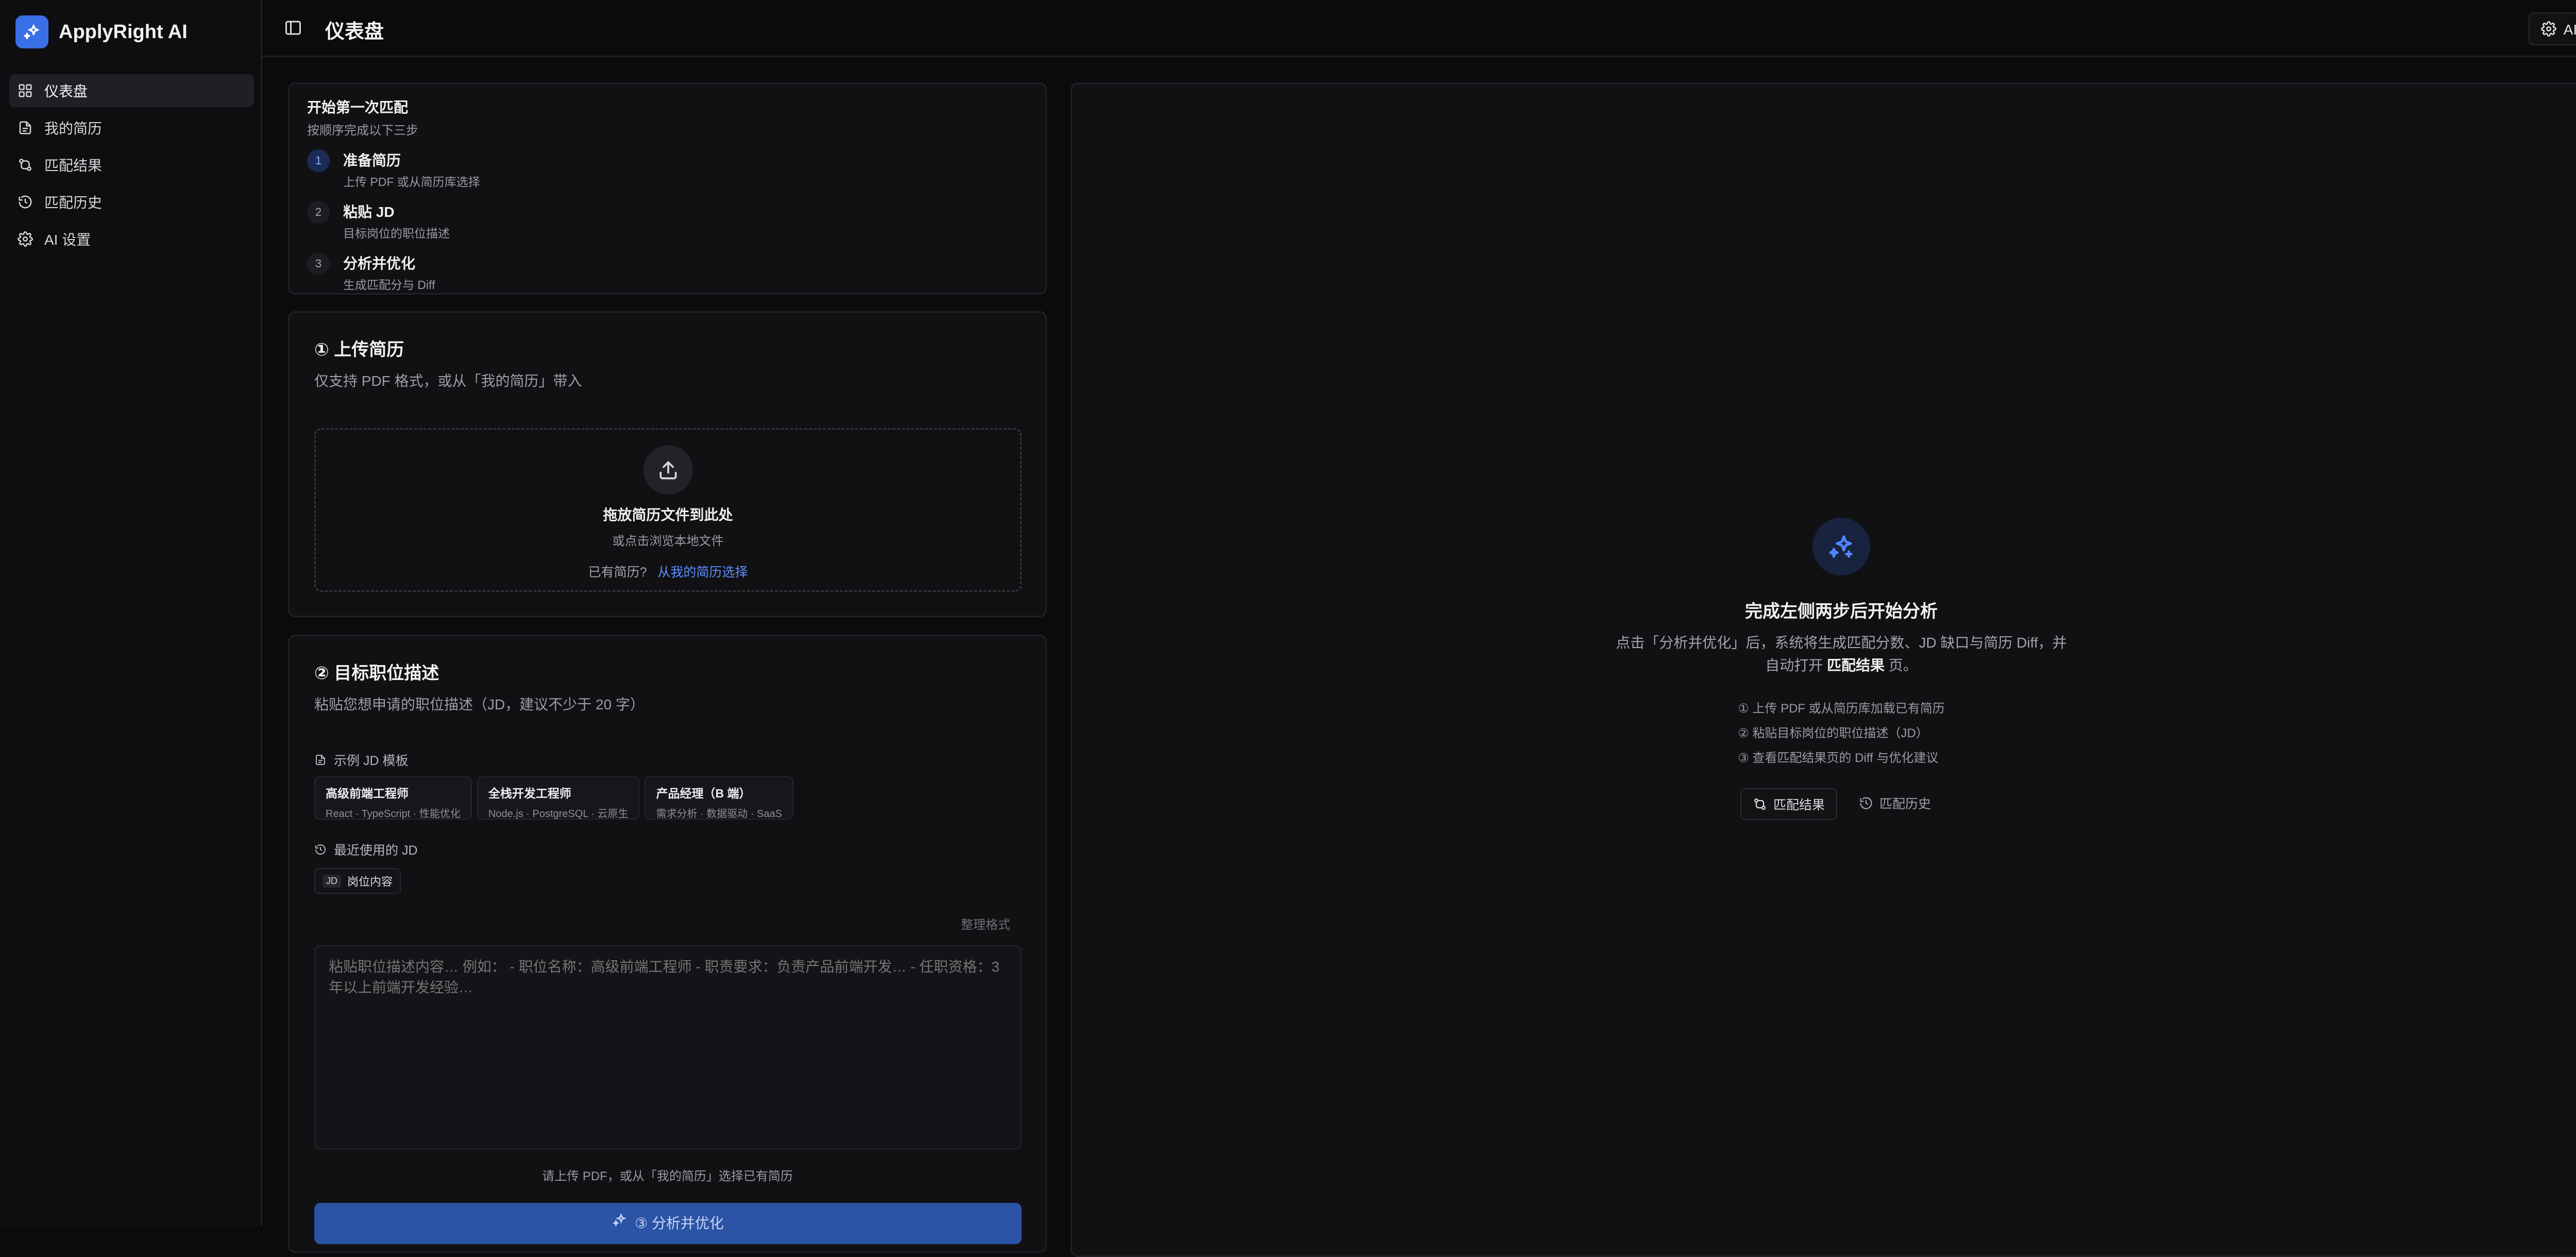  What do you see at coordinates (411, 182) in the screenshot?
I see `step-desc: 上传 PDF 或从简历库选择` at bounding box center [411, 182].